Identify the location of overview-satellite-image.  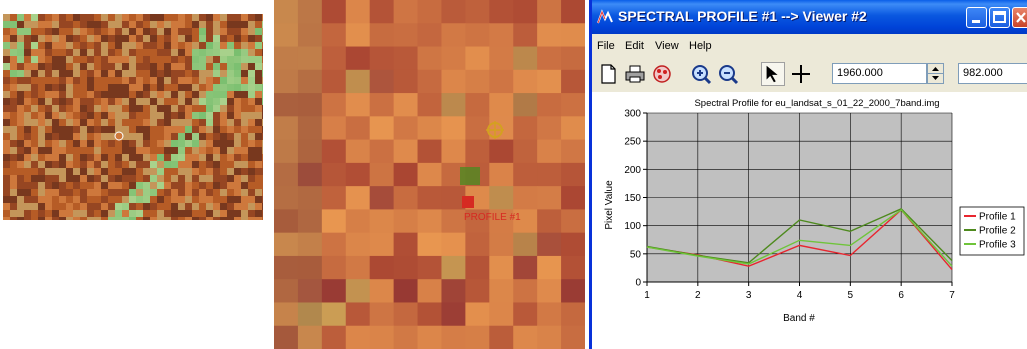
(133, 117).